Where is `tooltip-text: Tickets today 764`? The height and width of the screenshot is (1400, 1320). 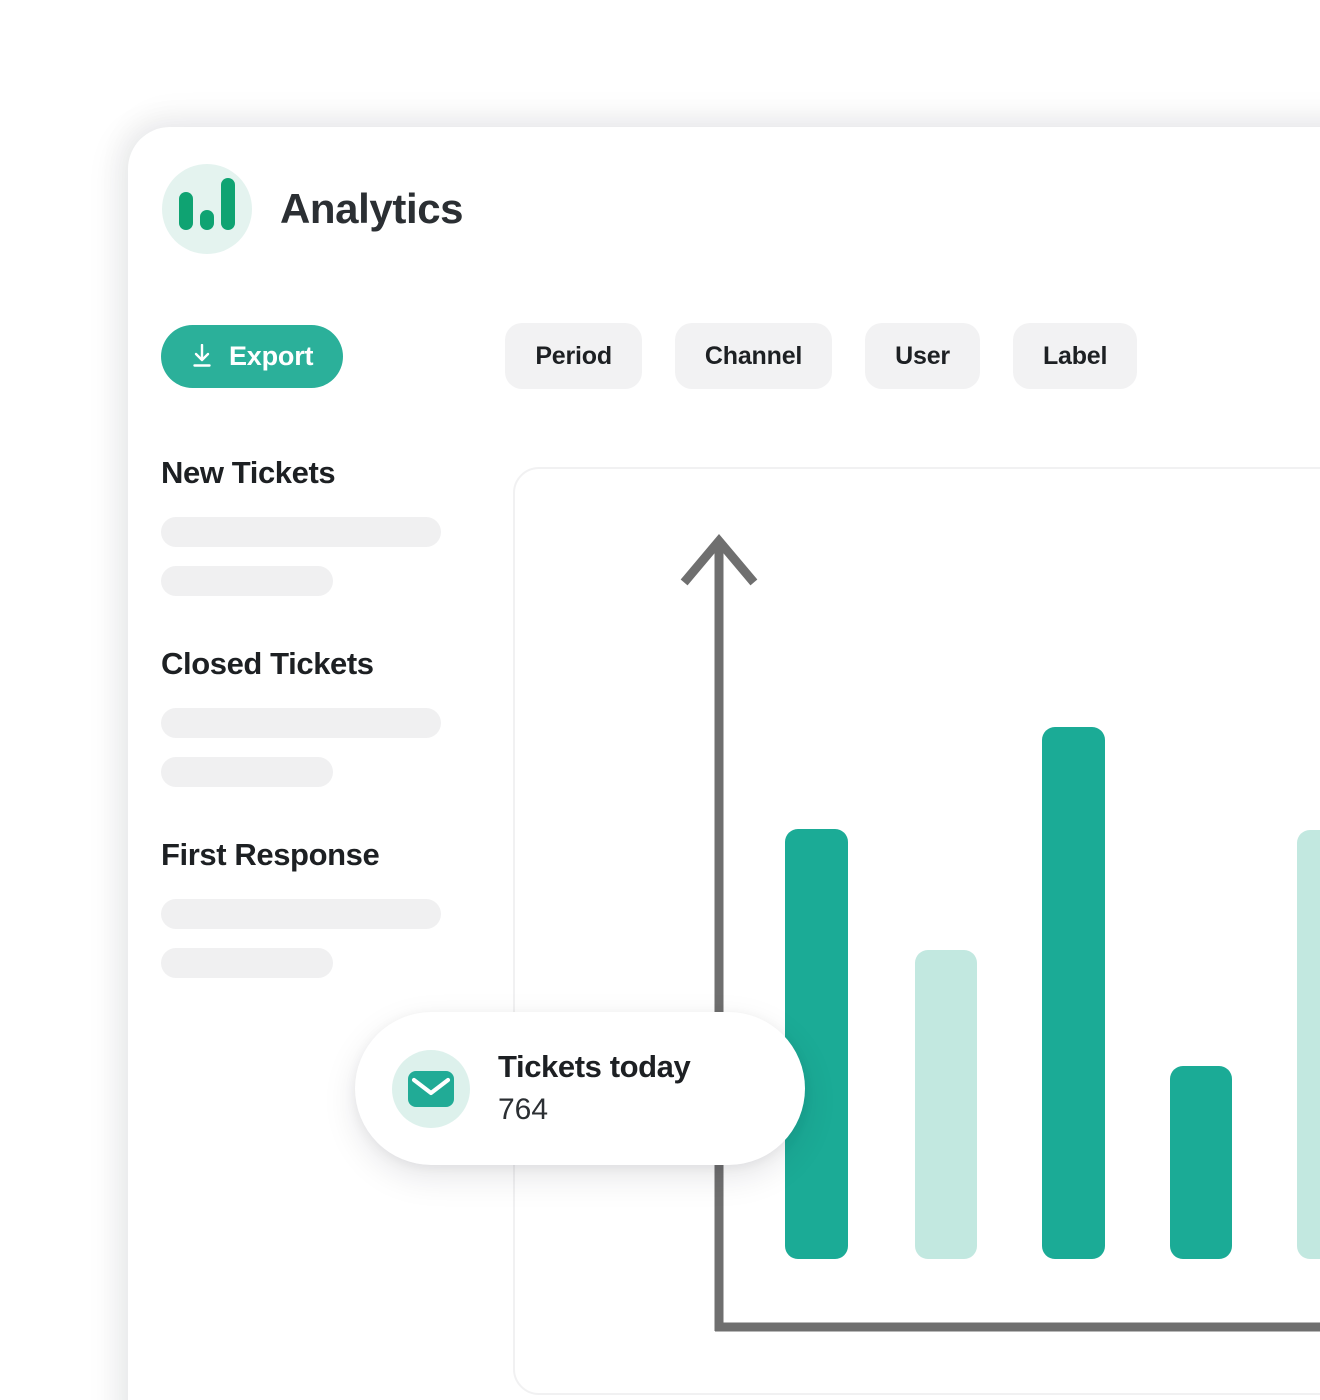
tooltip-text: Tickets today 764 is located at coordinates (594, 1089).